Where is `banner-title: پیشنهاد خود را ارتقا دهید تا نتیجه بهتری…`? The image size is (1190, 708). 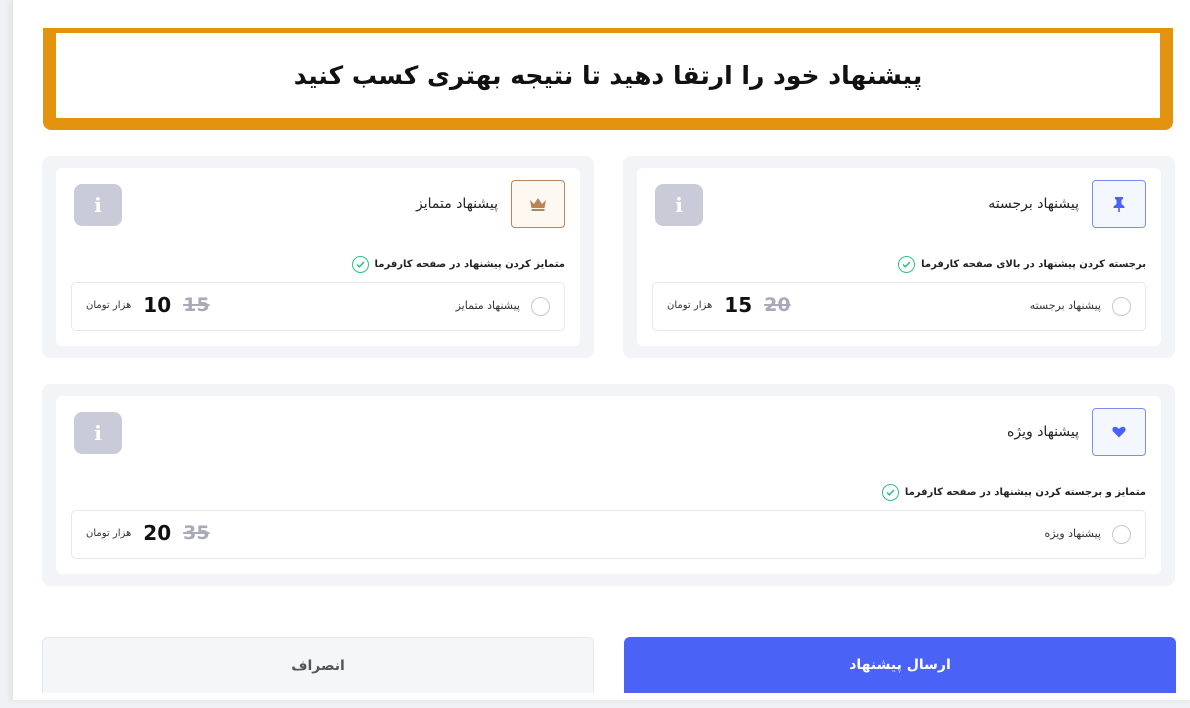
banner-title: پیشنهاد خود را ارتقا دهید تا نتیجه بهتری… is located at coordinates (608, 75).